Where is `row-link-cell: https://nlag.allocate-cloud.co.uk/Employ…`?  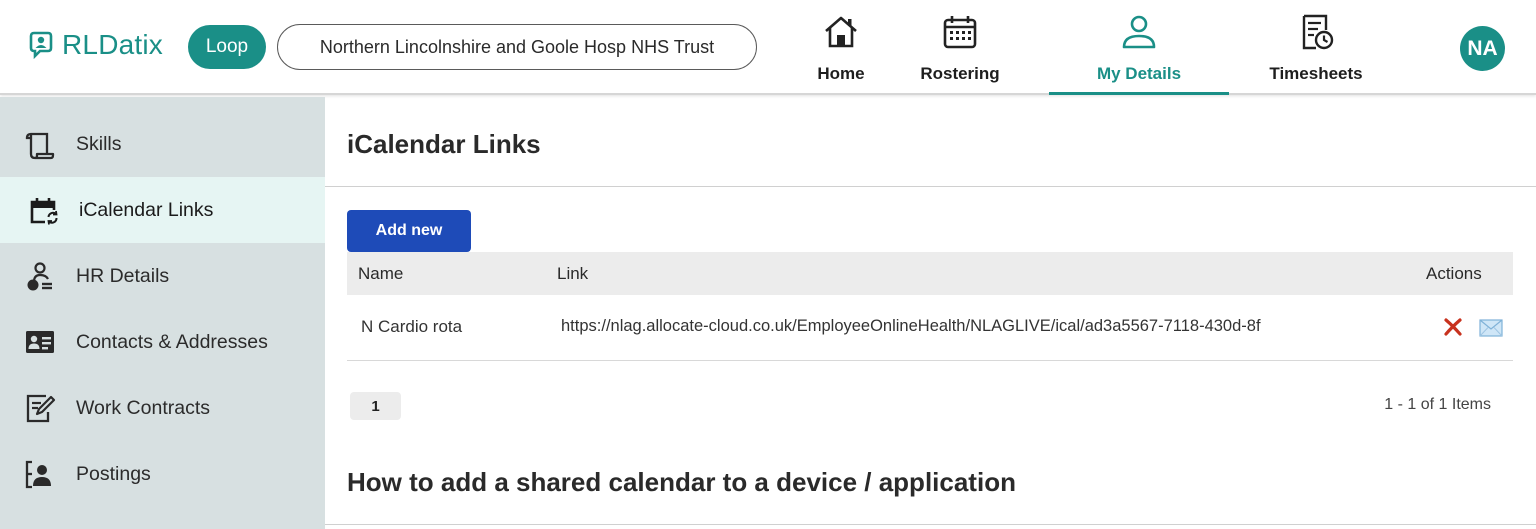 row-link-cell: https://nlag.allocate-cloud.co.uk/Employ… is located at coordinates (911, 326).